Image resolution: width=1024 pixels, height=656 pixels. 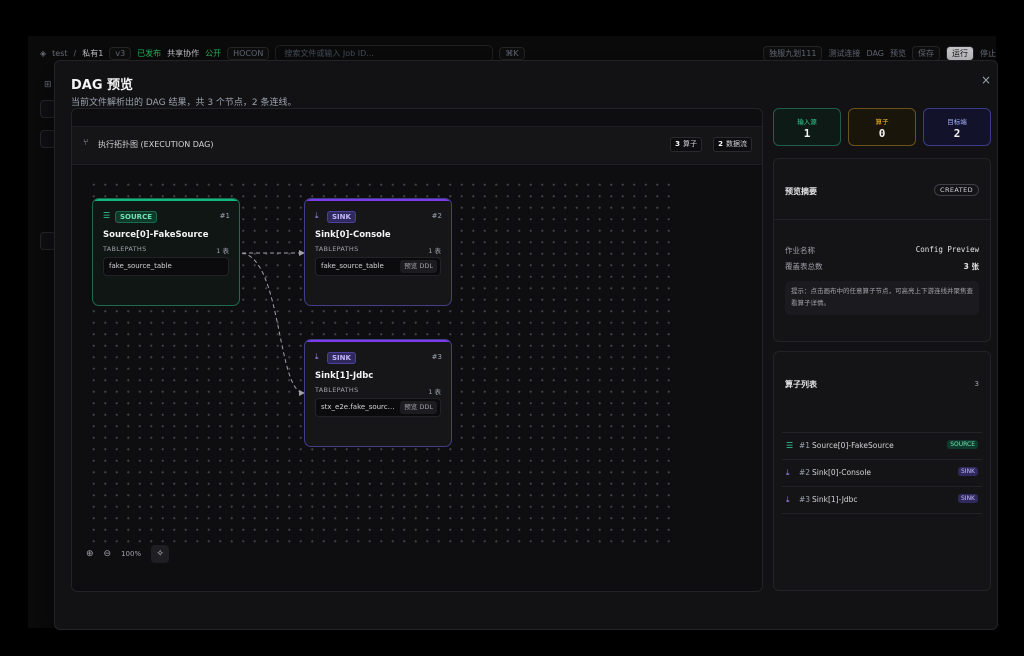 I want to click on close-icon: ×, so click(x=986, y=80).